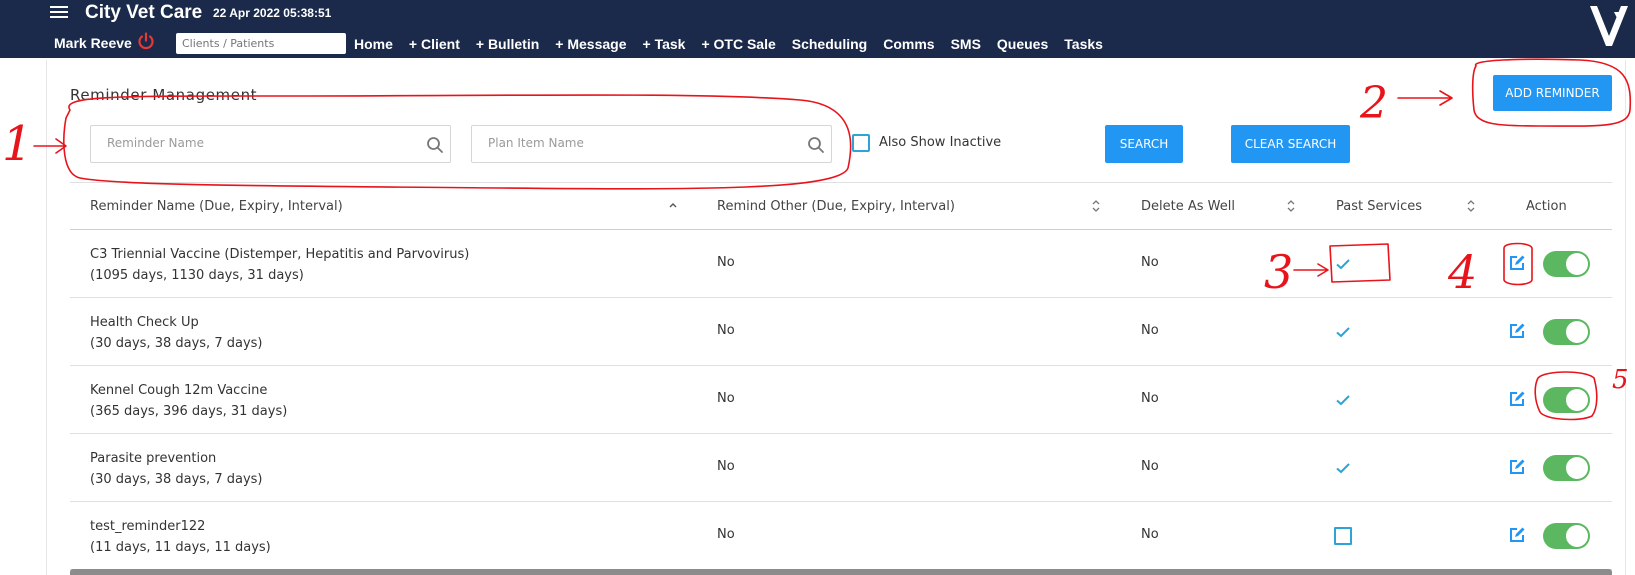 The width and height of the screenshot is (1635, 575). I want to click on col-remind-other: Remind Other (Due, Expiry, Interval), so click(836, 206).